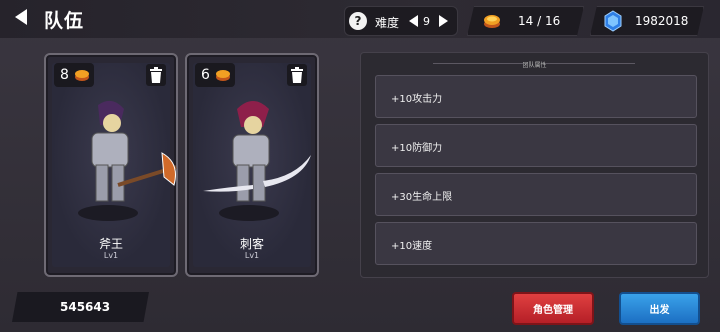 The image size is (720, 332). Describe the element at coordinates (422, 197) in the screenshot. I see `attribute-text: +30生命上限` at that location.